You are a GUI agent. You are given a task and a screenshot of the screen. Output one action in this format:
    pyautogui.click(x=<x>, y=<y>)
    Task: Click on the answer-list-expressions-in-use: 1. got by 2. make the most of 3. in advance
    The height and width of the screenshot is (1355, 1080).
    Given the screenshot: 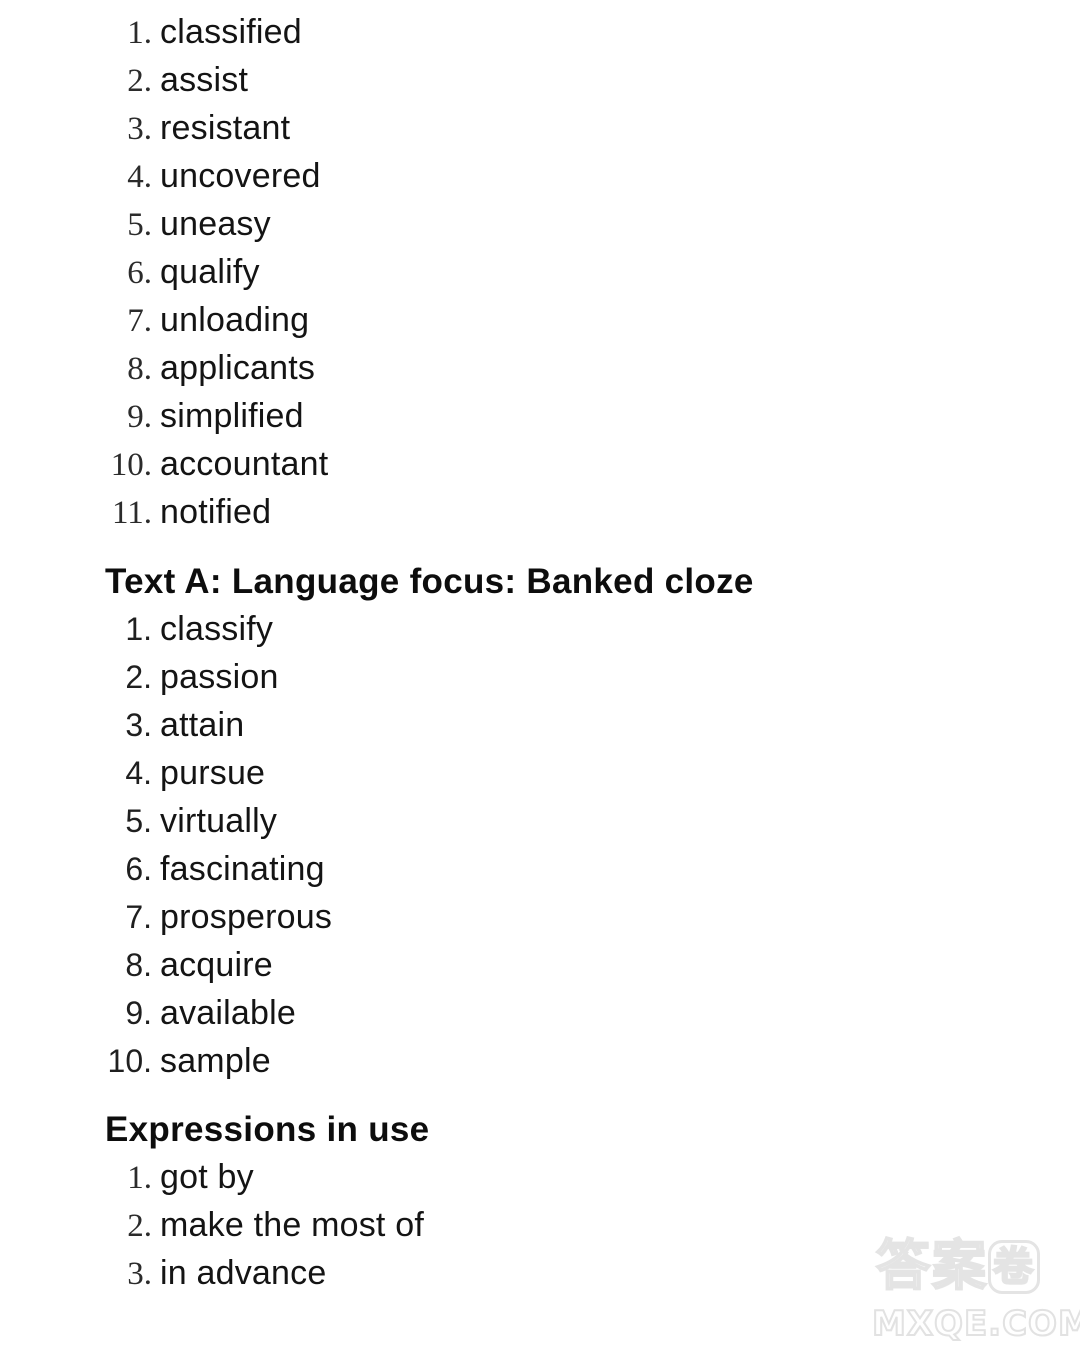 What is the action you would take?
    pyautogui.click(x=212, y=1225)
    